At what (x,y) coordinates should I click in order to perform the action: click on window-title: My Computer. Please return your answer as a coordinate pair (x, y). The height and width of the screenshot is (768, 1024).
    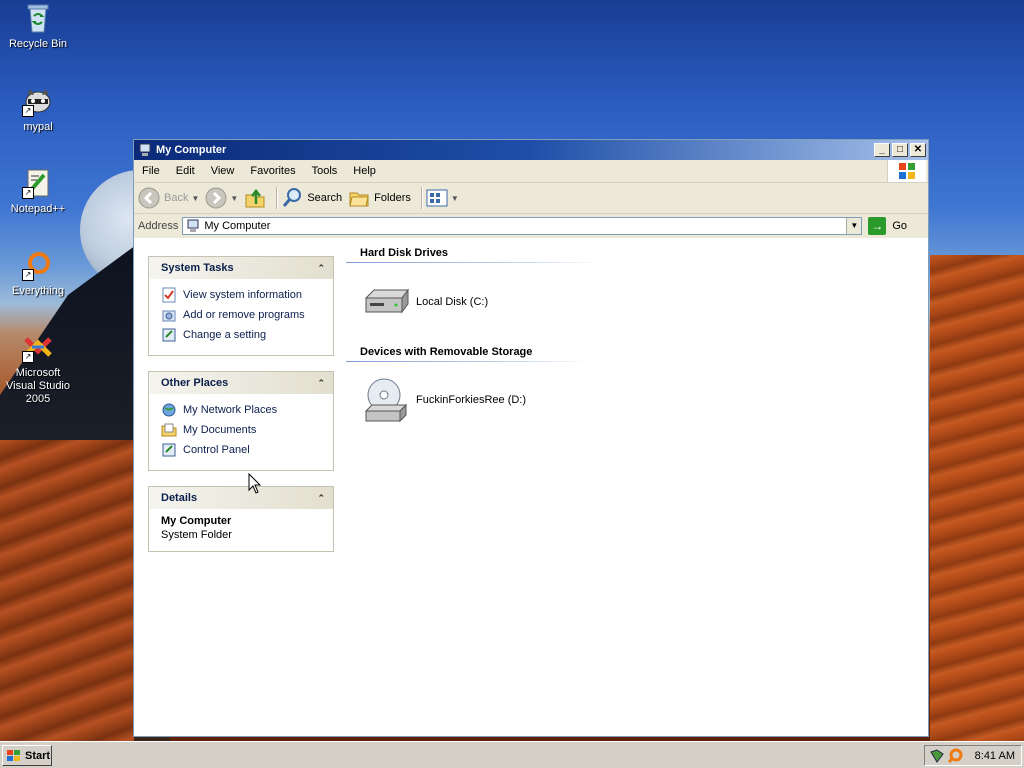
    Looking at the image, I should click on (191, 150).